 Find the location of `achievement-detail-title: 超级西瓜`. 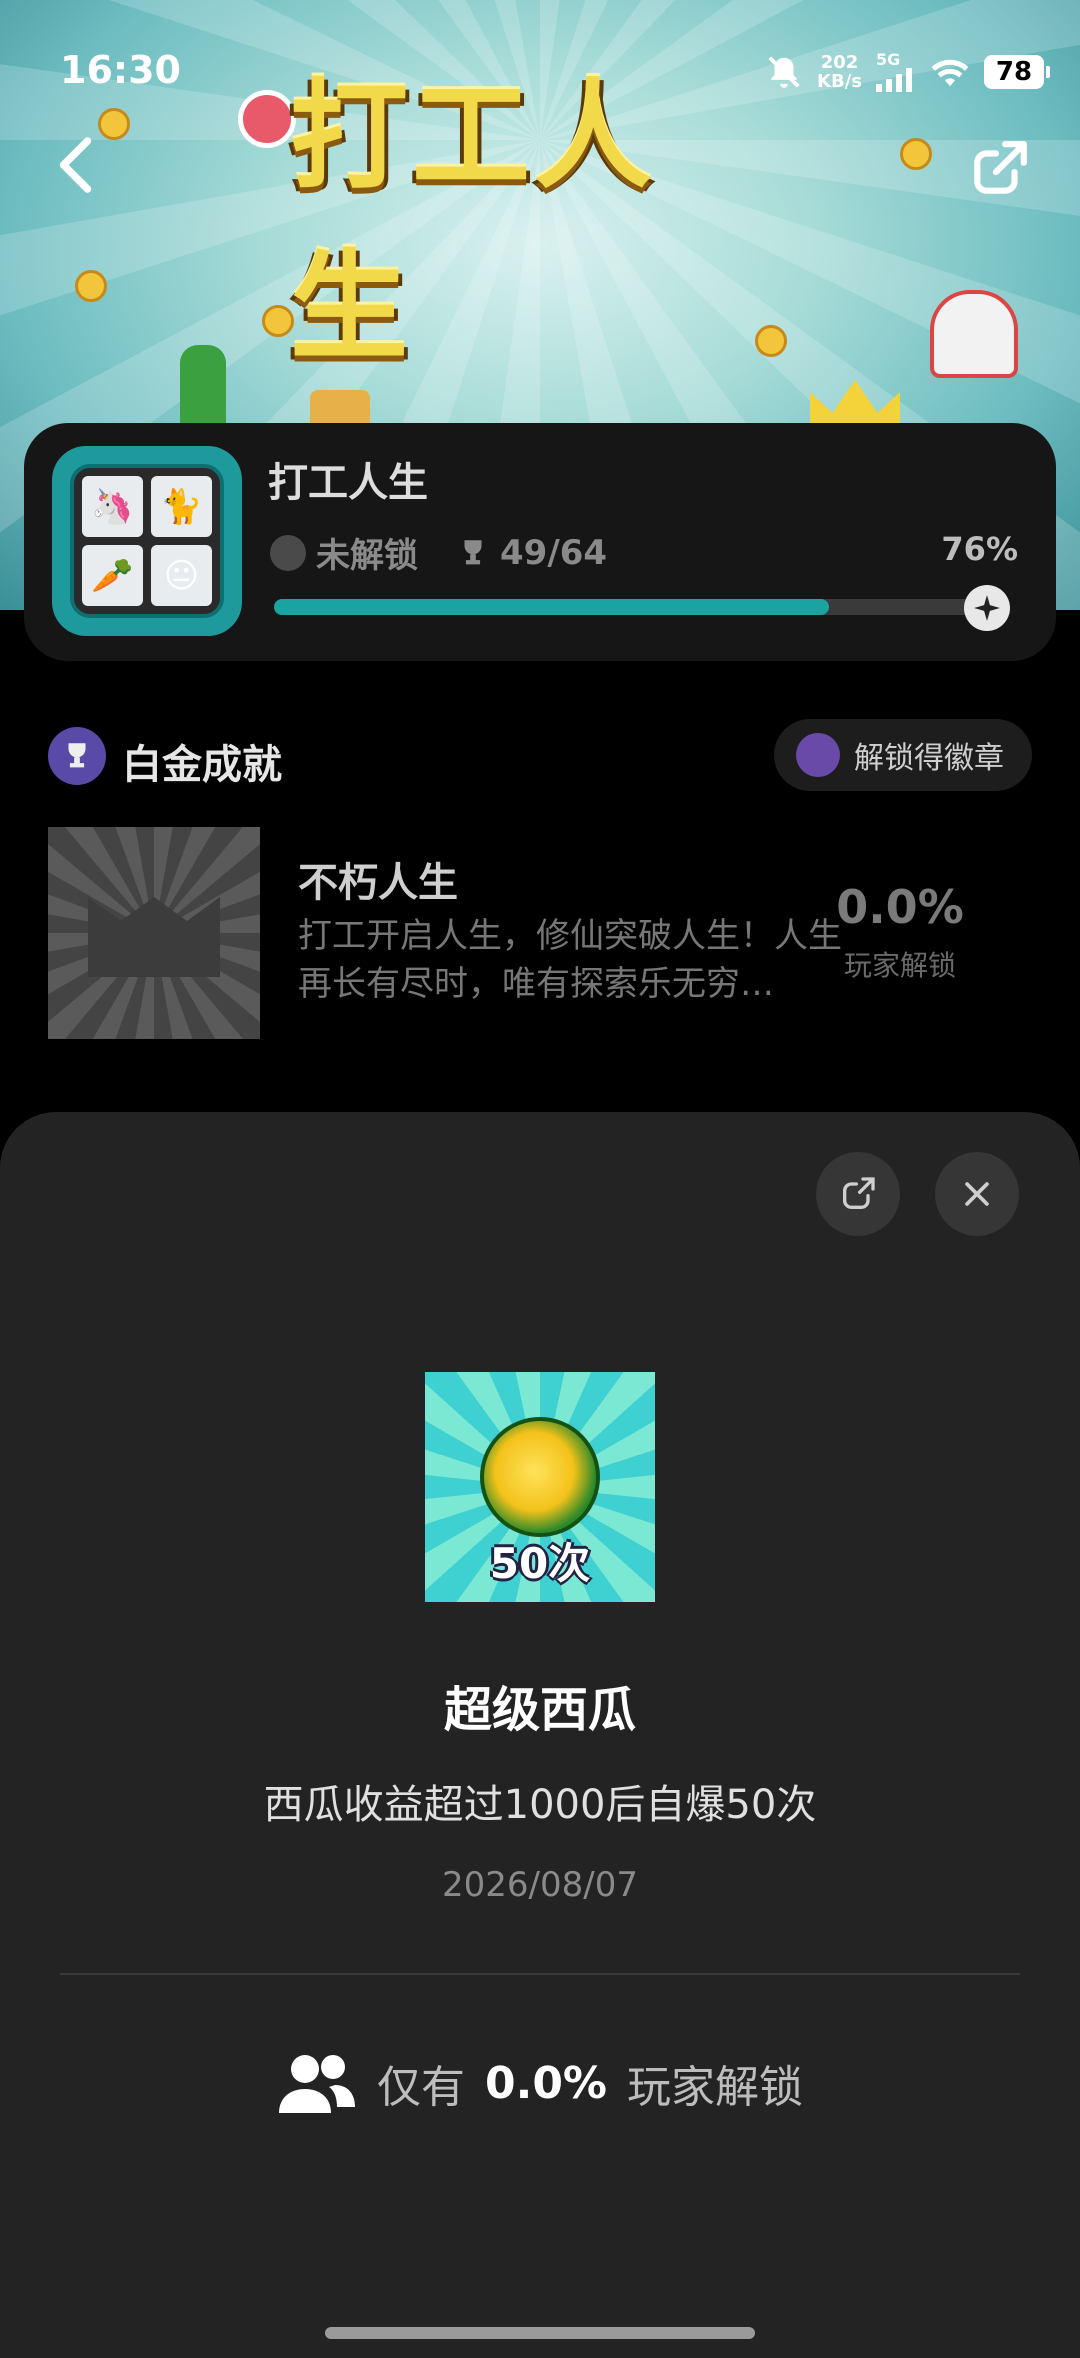

achievement-detail-title: 超级西瓜 is located at coordinates (539, 1710).